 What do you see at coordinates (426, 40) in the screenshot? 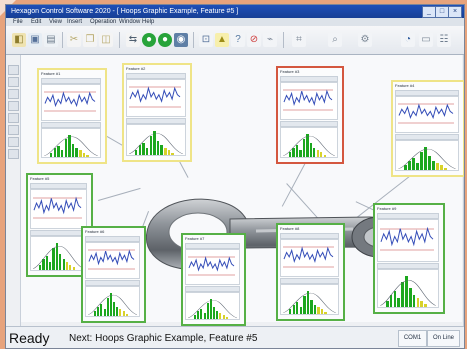
I see `window-icon: ▭` at bounding box center [426, 40].